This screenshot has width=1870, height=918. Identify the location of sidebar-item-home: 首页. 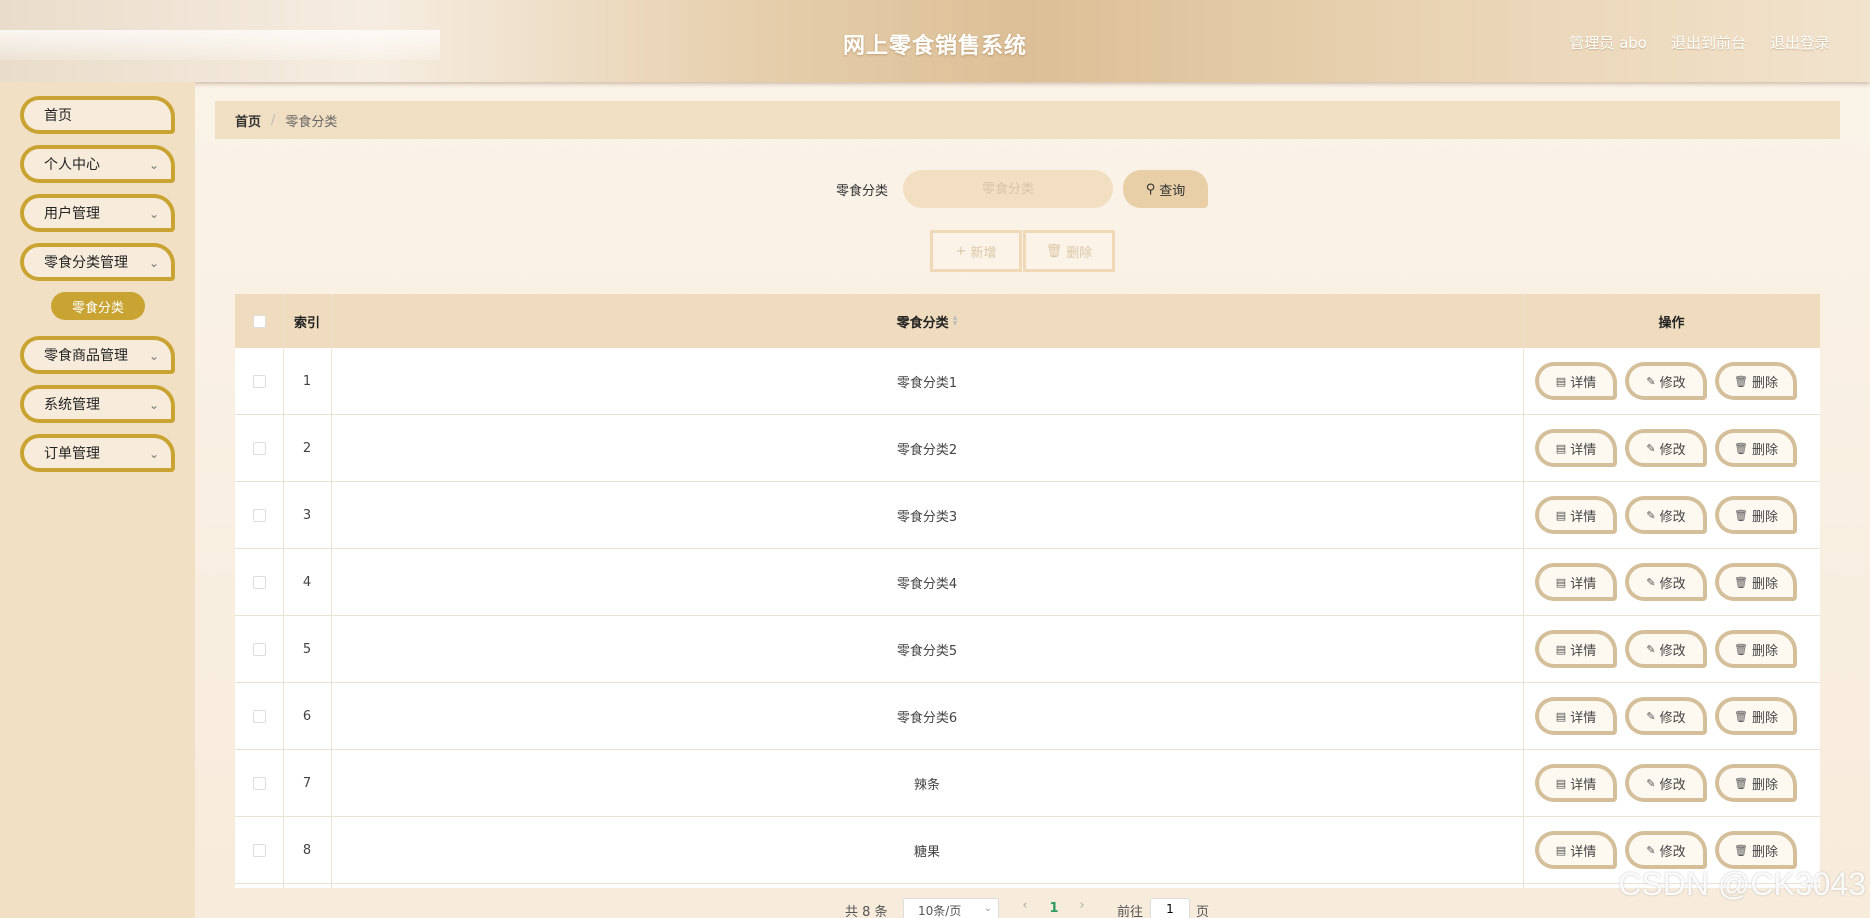
(97, 115).